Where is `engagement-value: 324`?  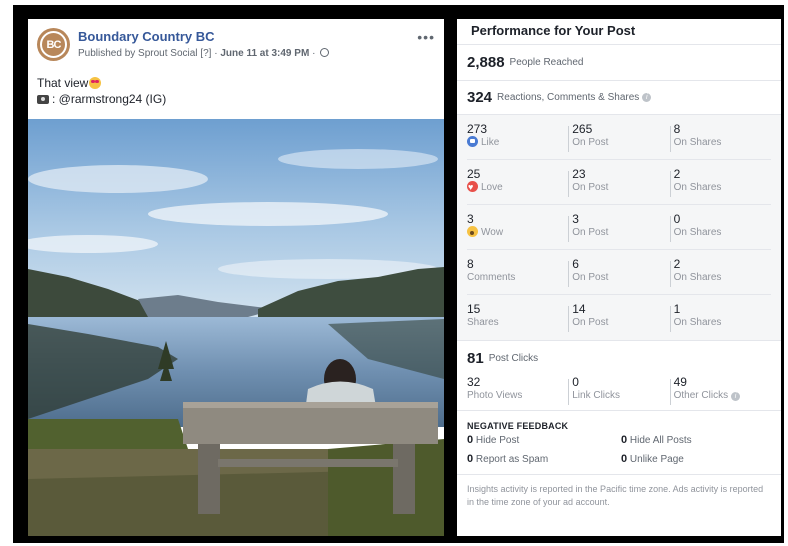 engagement-value: 324 is located at coordinates (480, 97).